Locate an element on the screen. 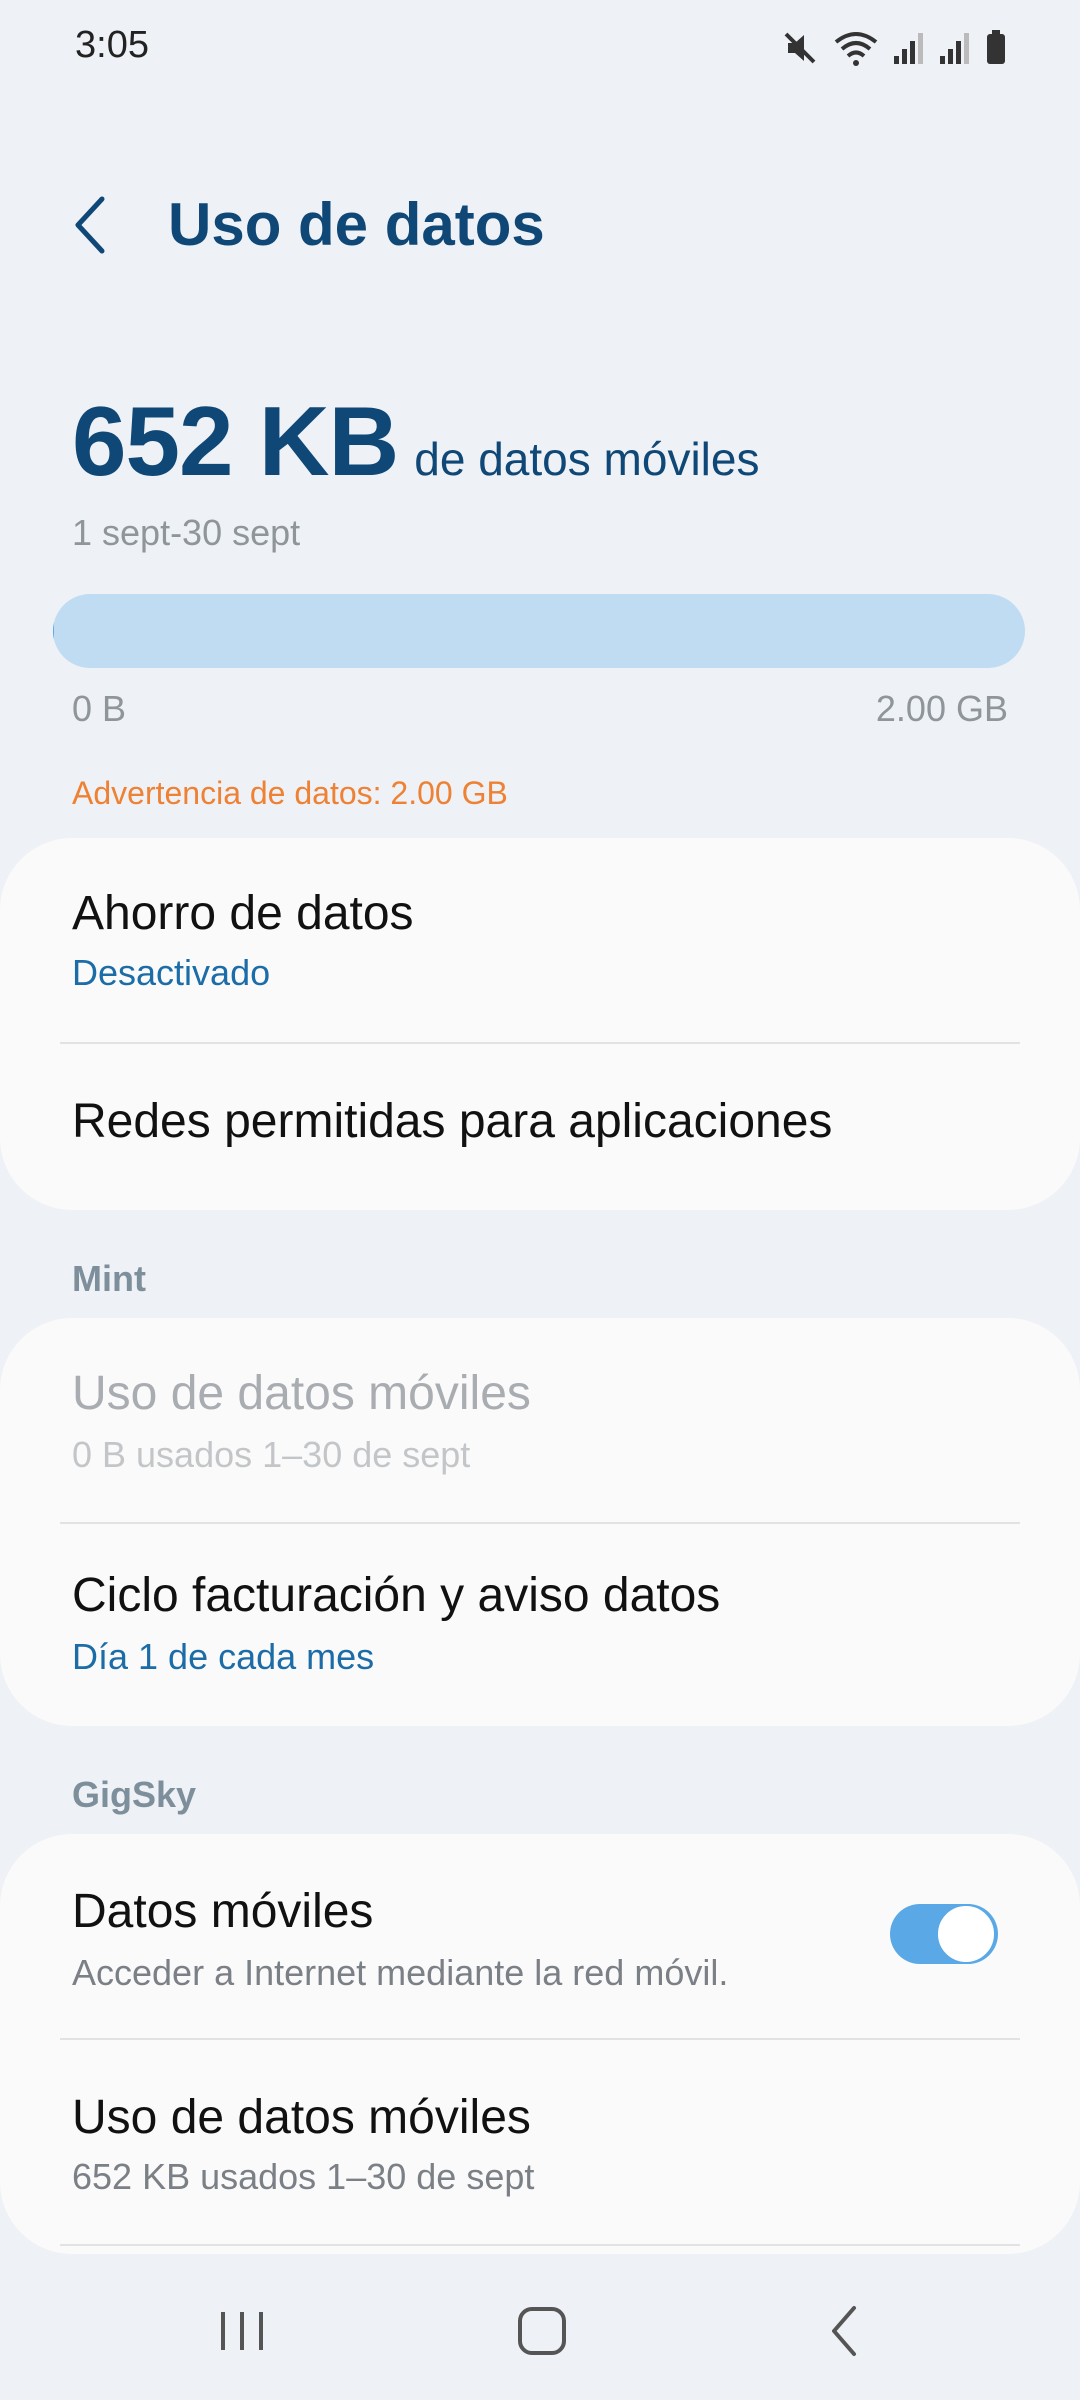  allowed-networks-row: Redes permitidas para aplicaciones is located at coordinates (540, 1127).